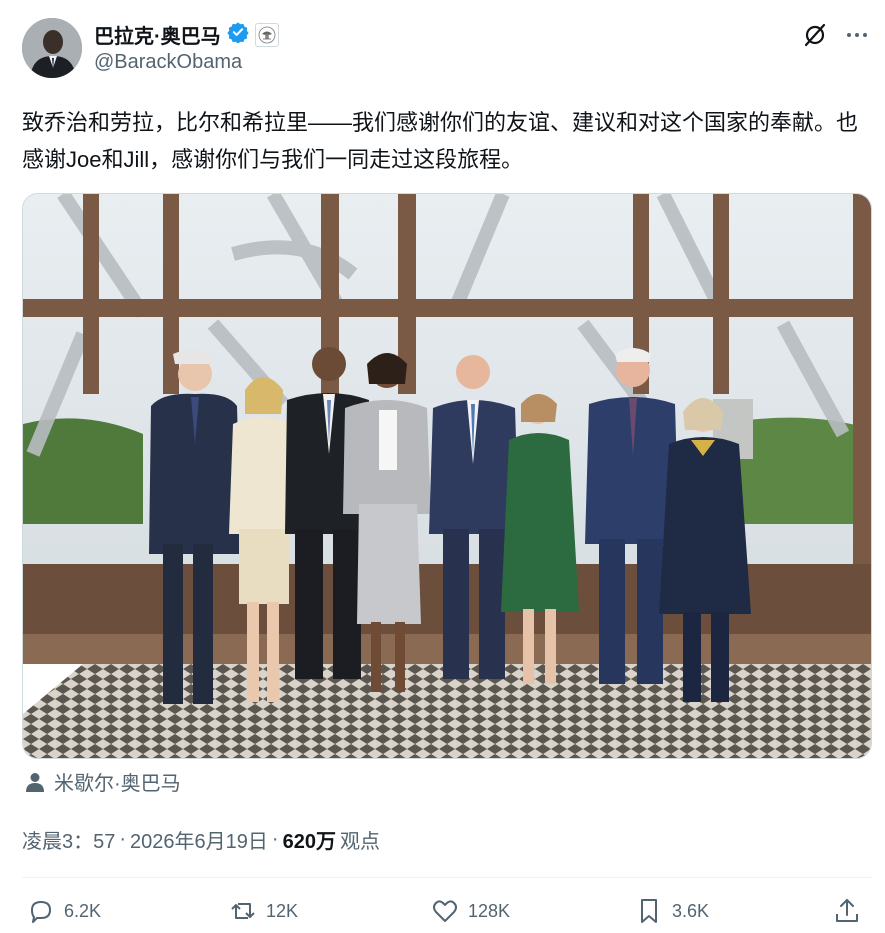 The image size is (885, 933). Describe the element at coordinates (309, 839) in the screenshot. I see `views-count: 620万` at that location.